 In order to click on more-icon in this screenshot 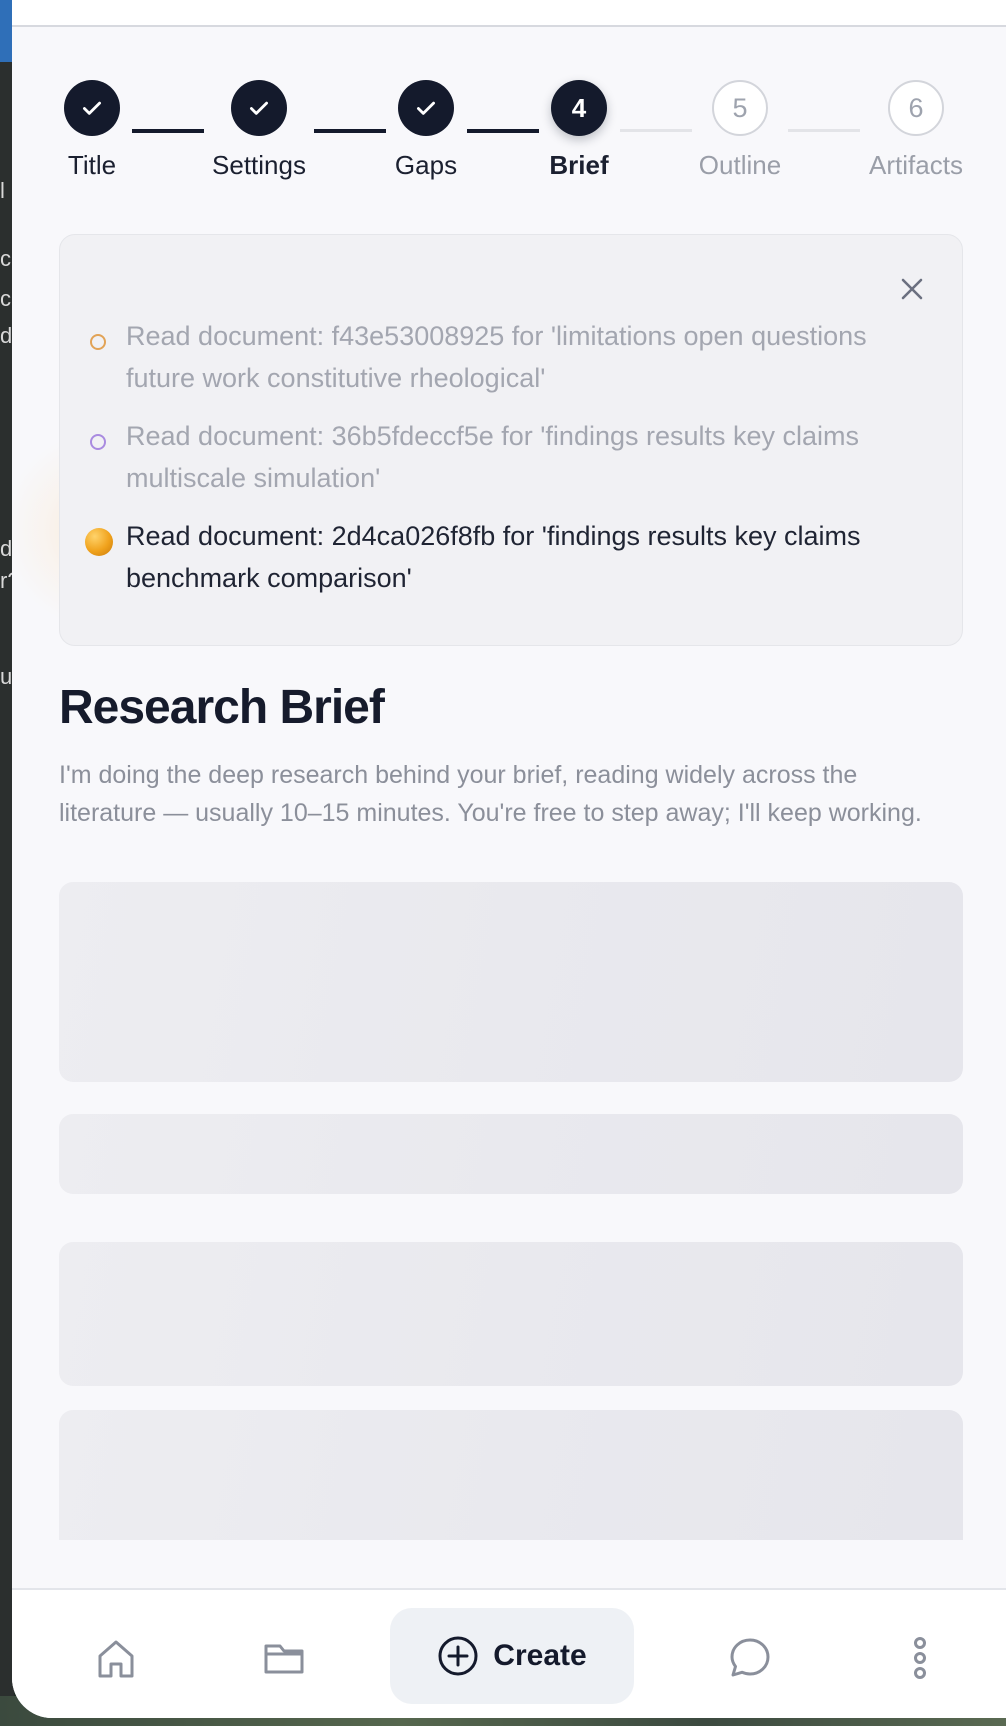, I will do `click(920, 1658)`.